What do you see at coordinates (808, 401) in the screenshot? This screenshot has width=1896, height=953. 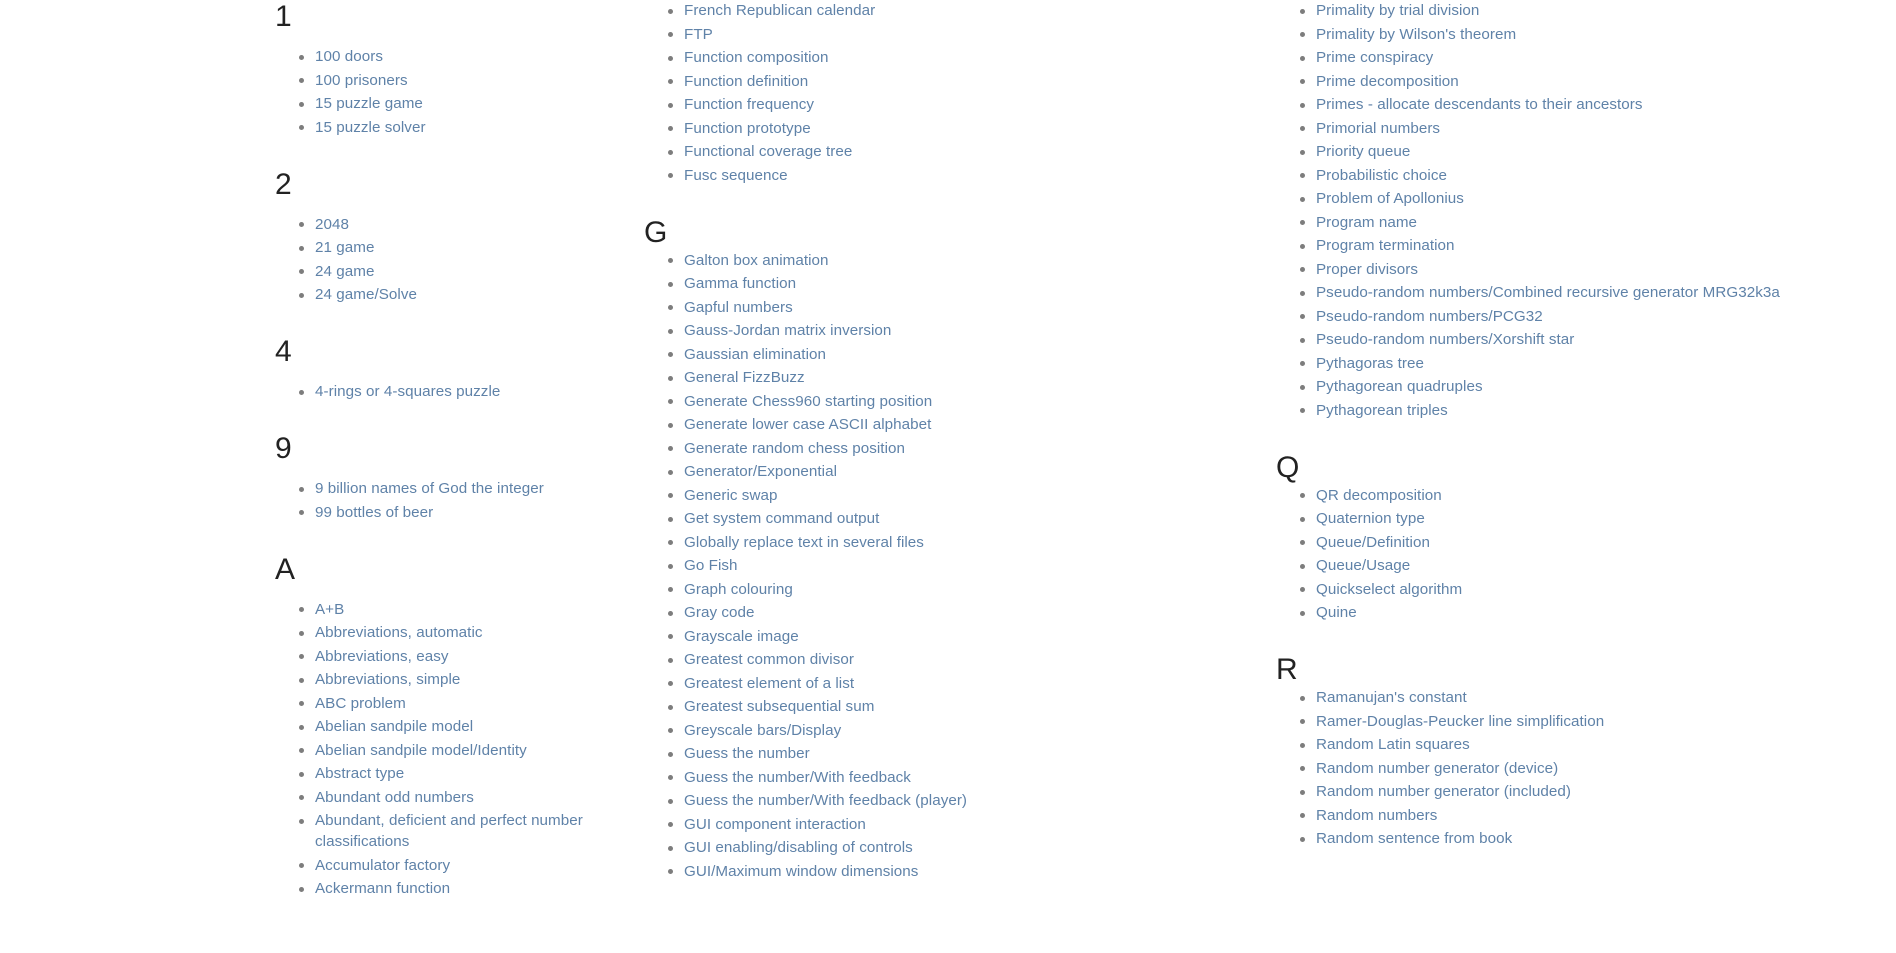 I see `task-link: Generate Chess960 starting position` at bounding box center [808, 401].